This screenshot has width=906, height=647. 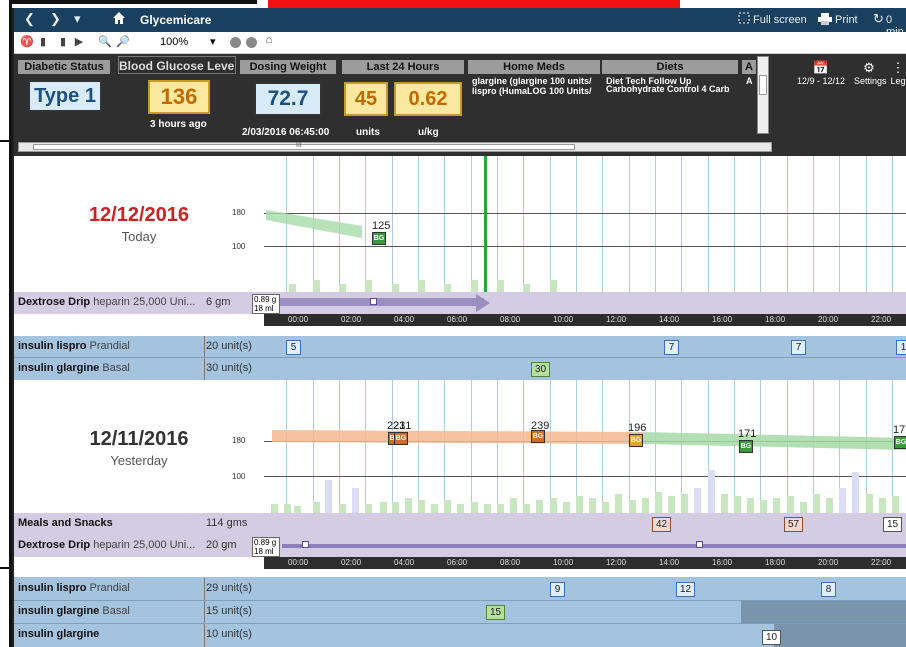 I want to click on settings-button: ⚙ Settings, so click(x=870, y=73).